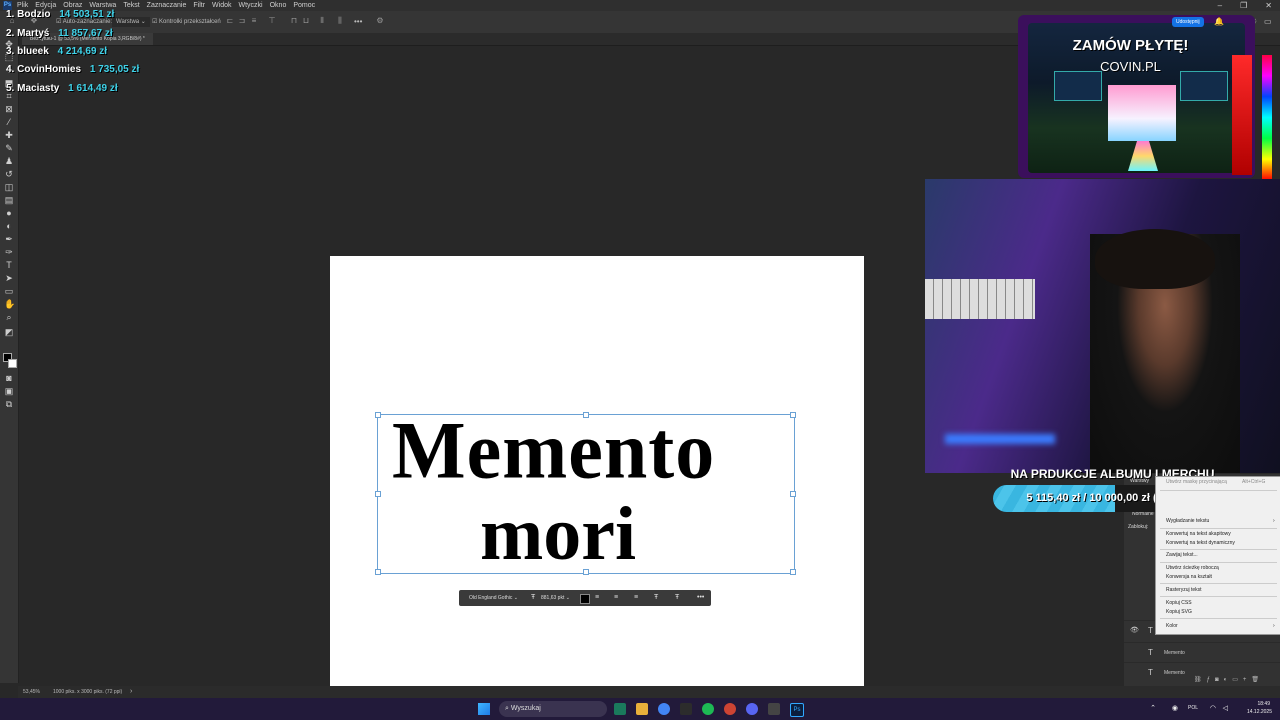  What do you see at coordinates (131, 692) in the screenshot?
I see `chevron-right-icon: ›` at bounding box center [131, 692].